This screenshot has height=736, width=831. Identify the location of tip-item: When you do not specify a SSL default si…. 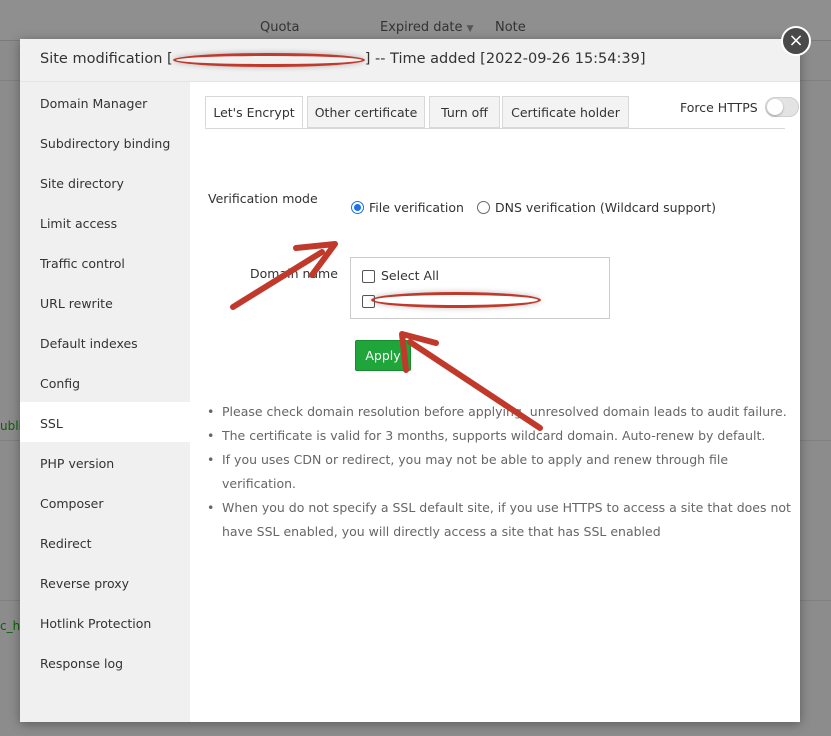
(500, 520).